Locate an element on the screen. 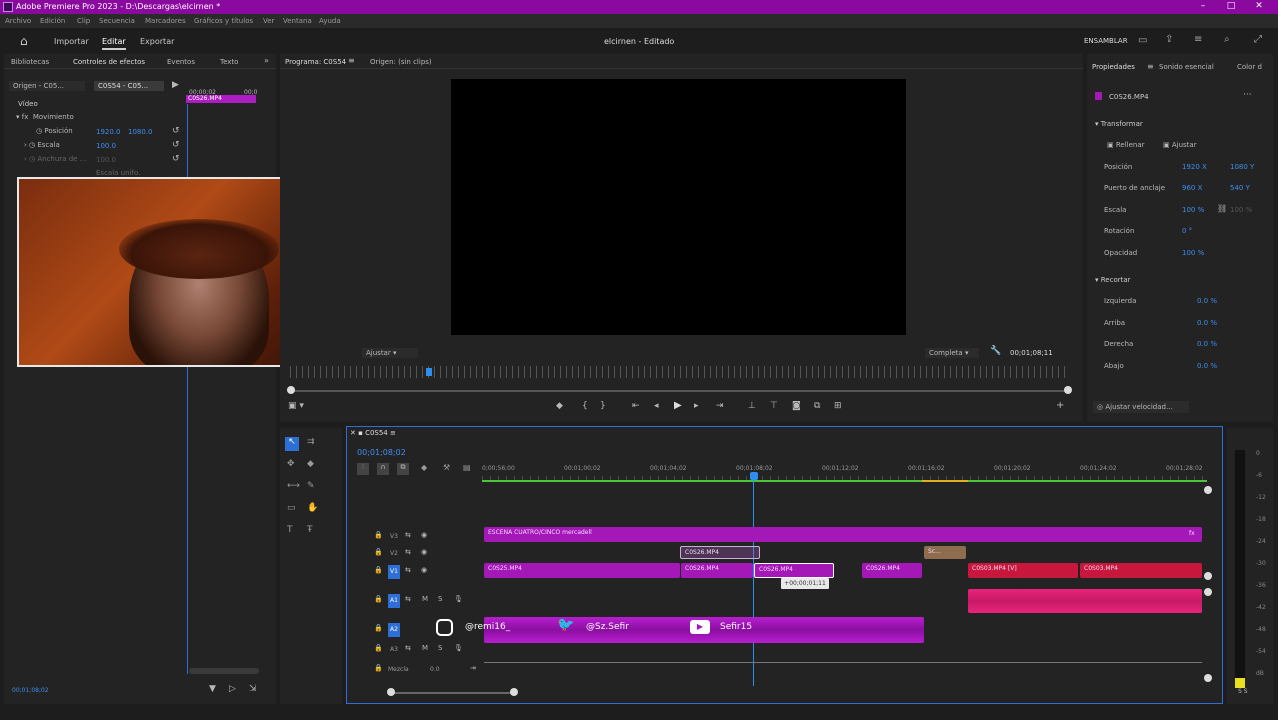 The image size is (1278, 720). link-icon: ⧉ is located at coordinates (403, 469).